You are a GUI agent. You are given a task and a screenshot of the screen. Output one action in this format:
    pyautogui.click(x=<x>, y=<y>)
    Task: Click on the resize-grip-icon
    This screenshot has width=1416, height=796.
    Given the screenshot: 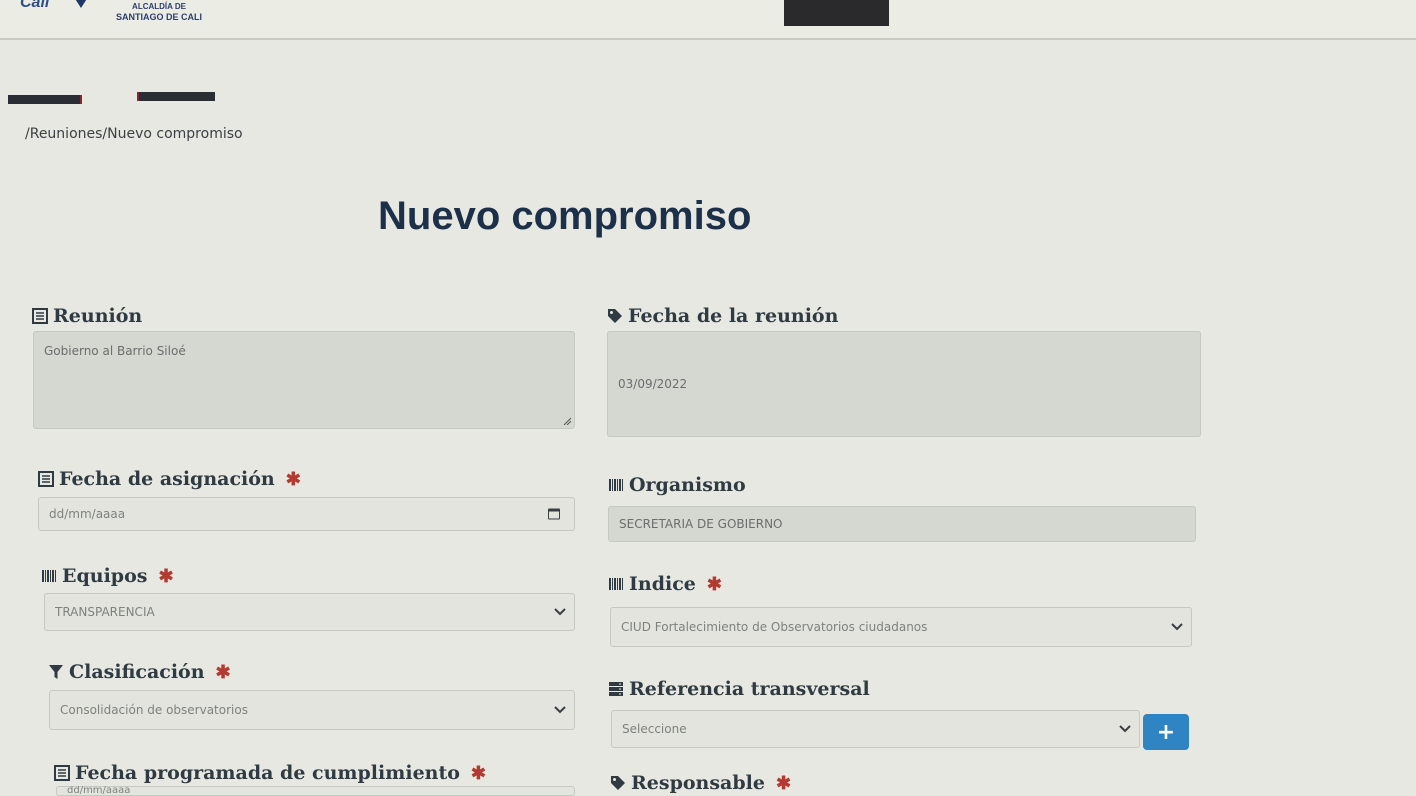 What is the action you would take?
    pyautogui.click(x=566, y=420)
    